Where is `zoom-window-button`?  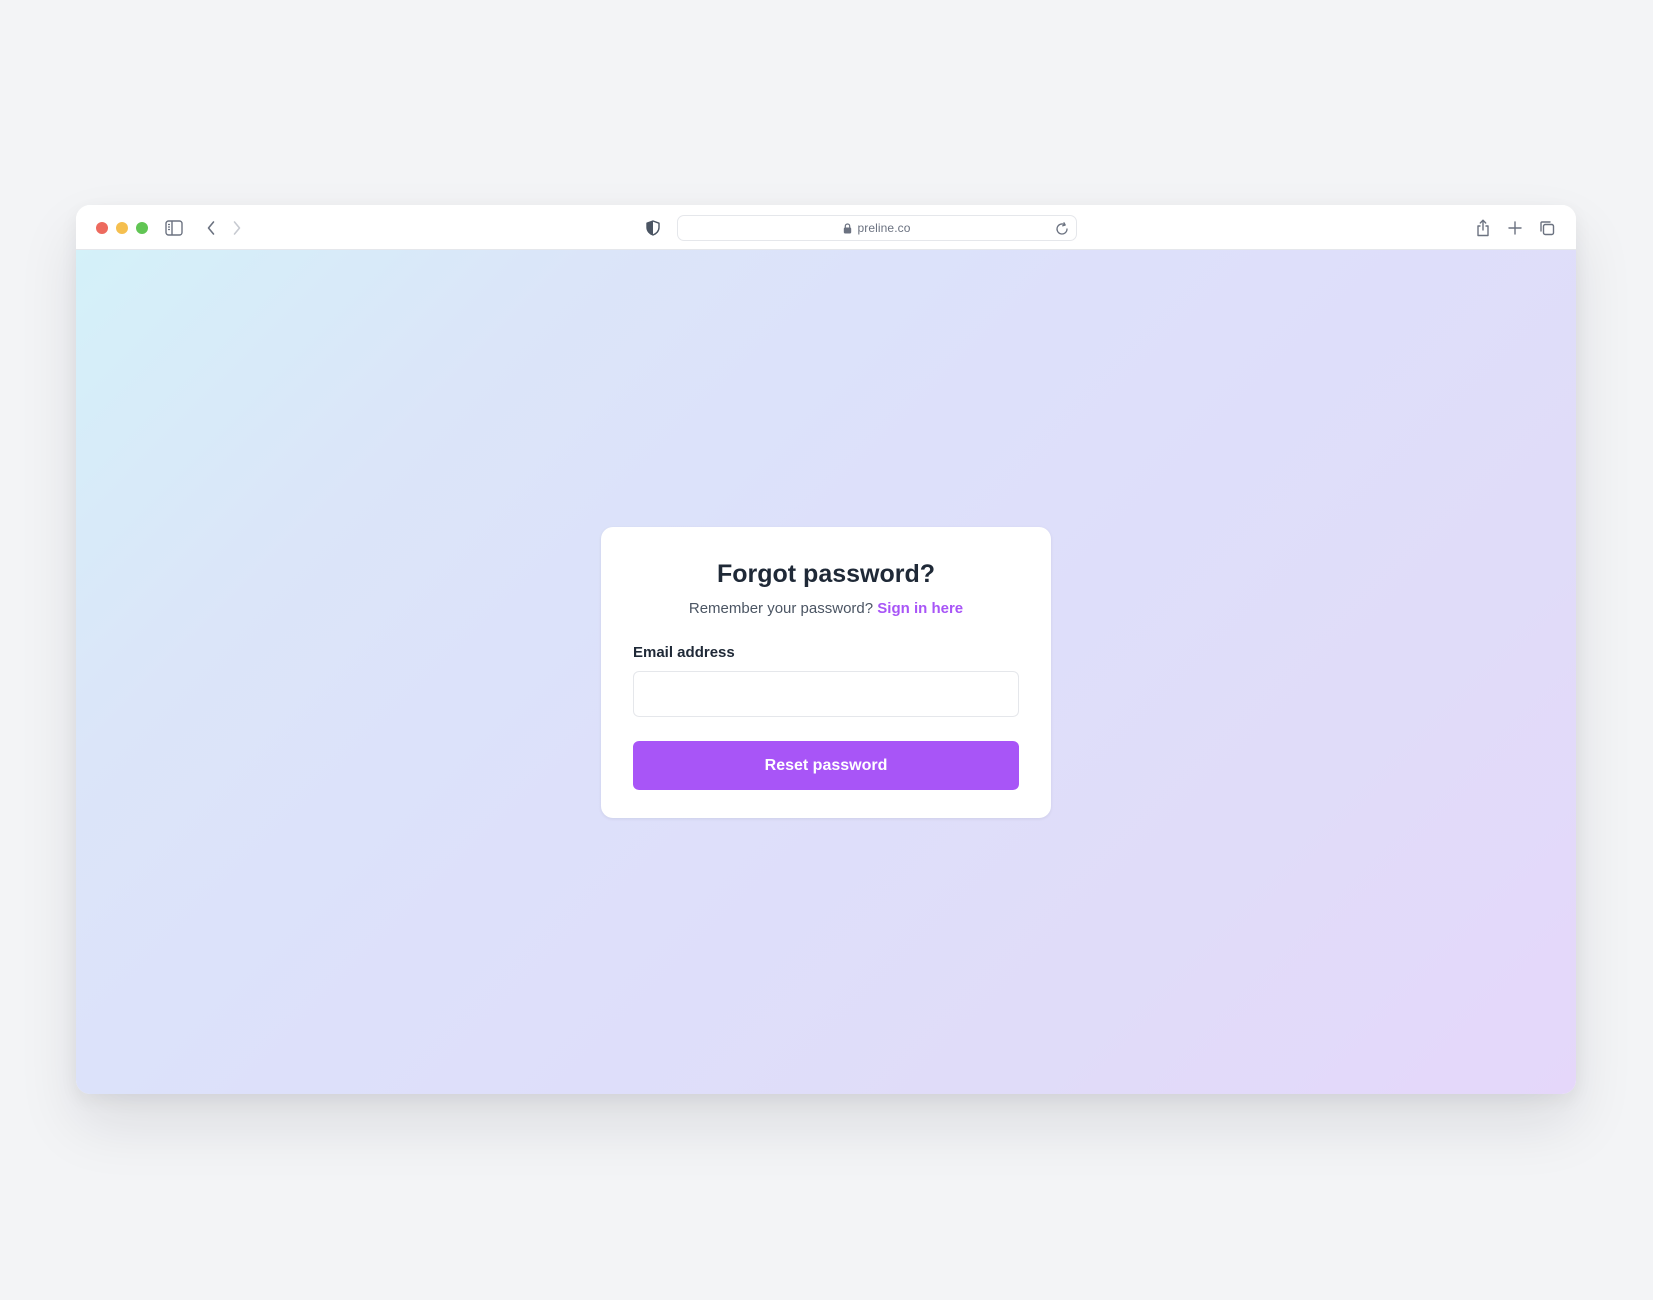 zoom-window-button is located at coordinates (142, 228).